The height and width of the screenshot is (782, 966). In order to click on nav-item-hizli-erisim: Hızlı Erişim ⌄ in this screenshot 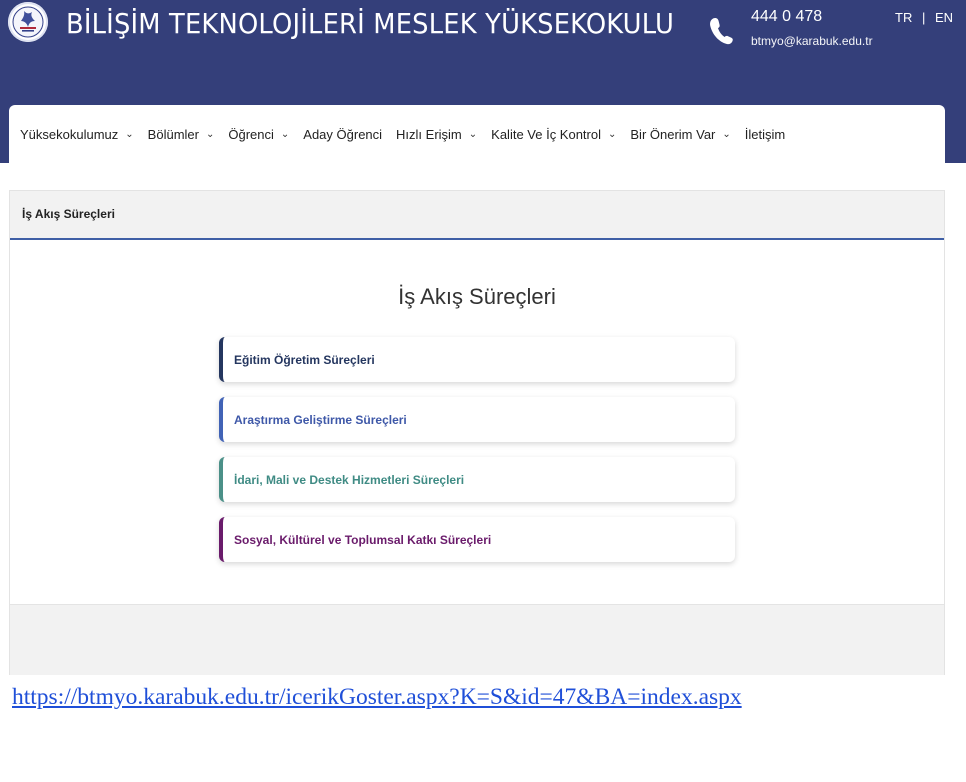, I will do `click(436, 134)`.